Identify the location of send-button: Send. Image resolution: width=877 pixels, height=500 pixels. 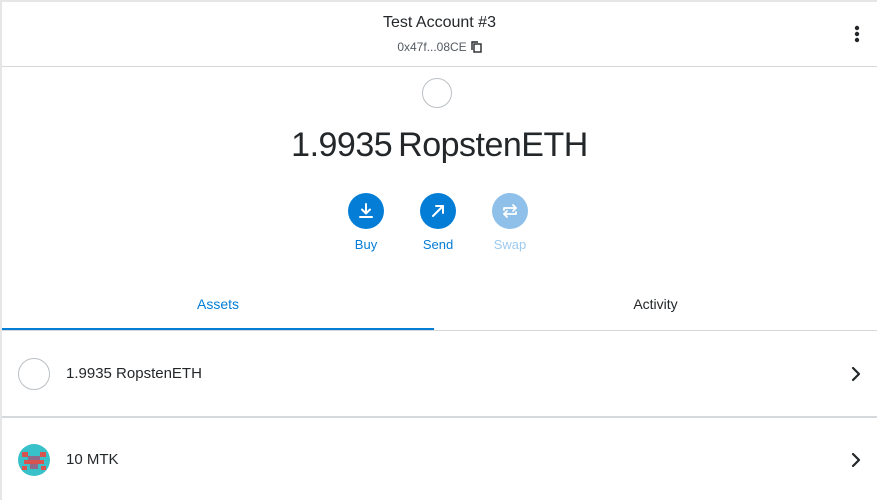
(438, 222).